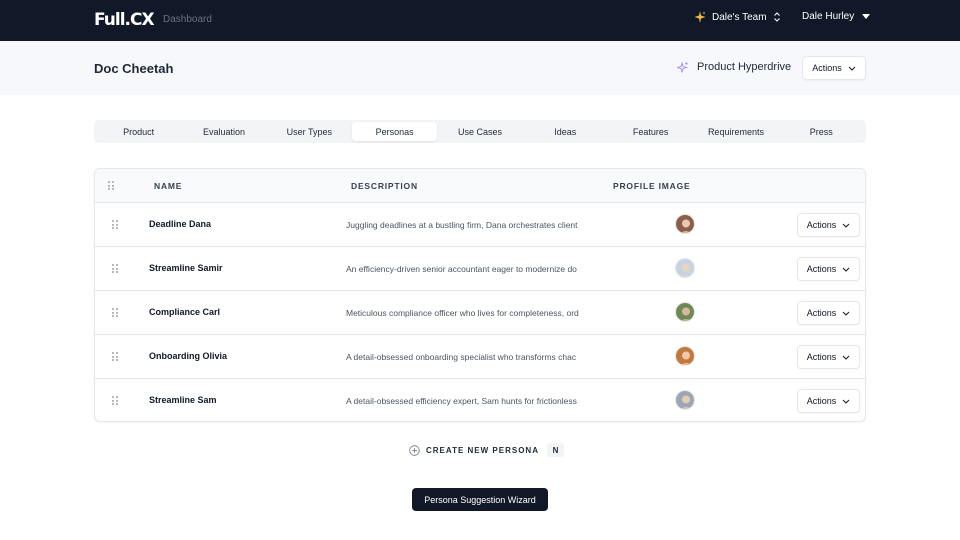 The height and width of the screenshot is (540, 960). I want to click on persona-name: Deadline Dana, so click(180, 224).